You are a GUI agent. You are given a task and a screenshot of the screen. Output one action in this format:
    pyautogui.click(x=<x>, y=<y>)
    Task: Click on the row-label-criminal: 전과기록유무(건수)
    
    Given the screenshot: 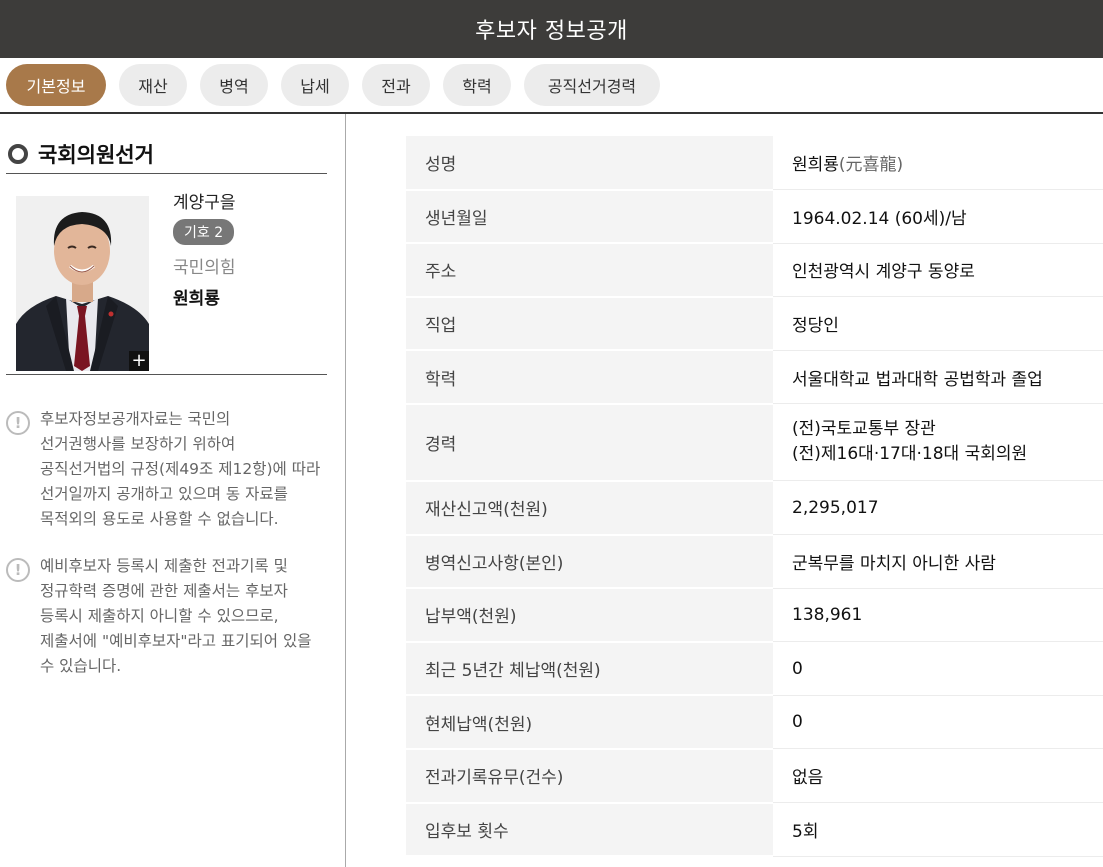 What is the action you would take?
    pyautogui.click(x=589, y=776)
    